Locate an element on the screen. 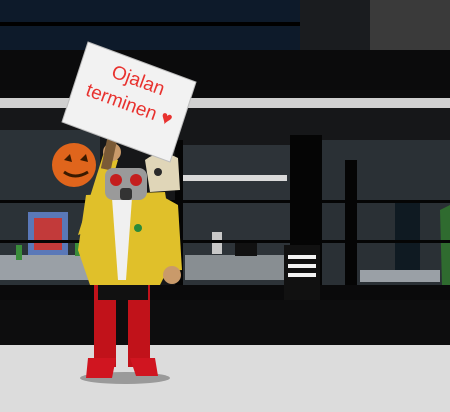  mask-eye-right is located at coordinates (136, 180).